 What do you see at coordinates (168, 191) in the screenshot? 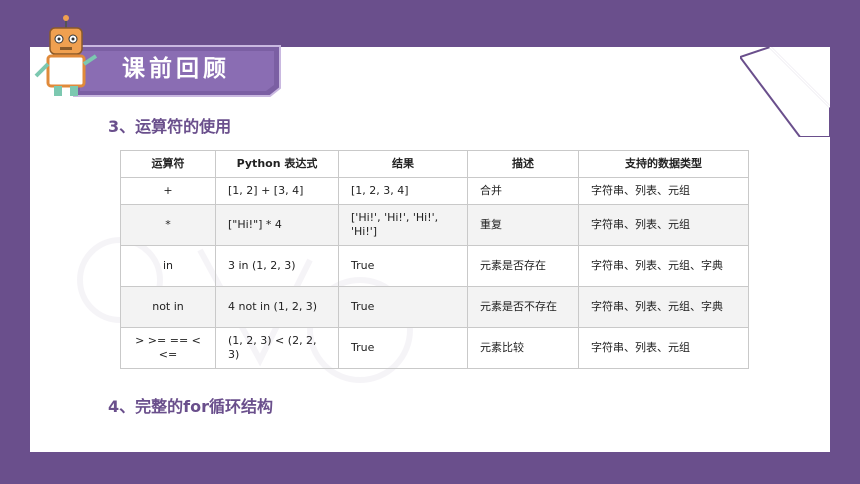
I see `cell-operator: +` at bounding box center [168, 191].